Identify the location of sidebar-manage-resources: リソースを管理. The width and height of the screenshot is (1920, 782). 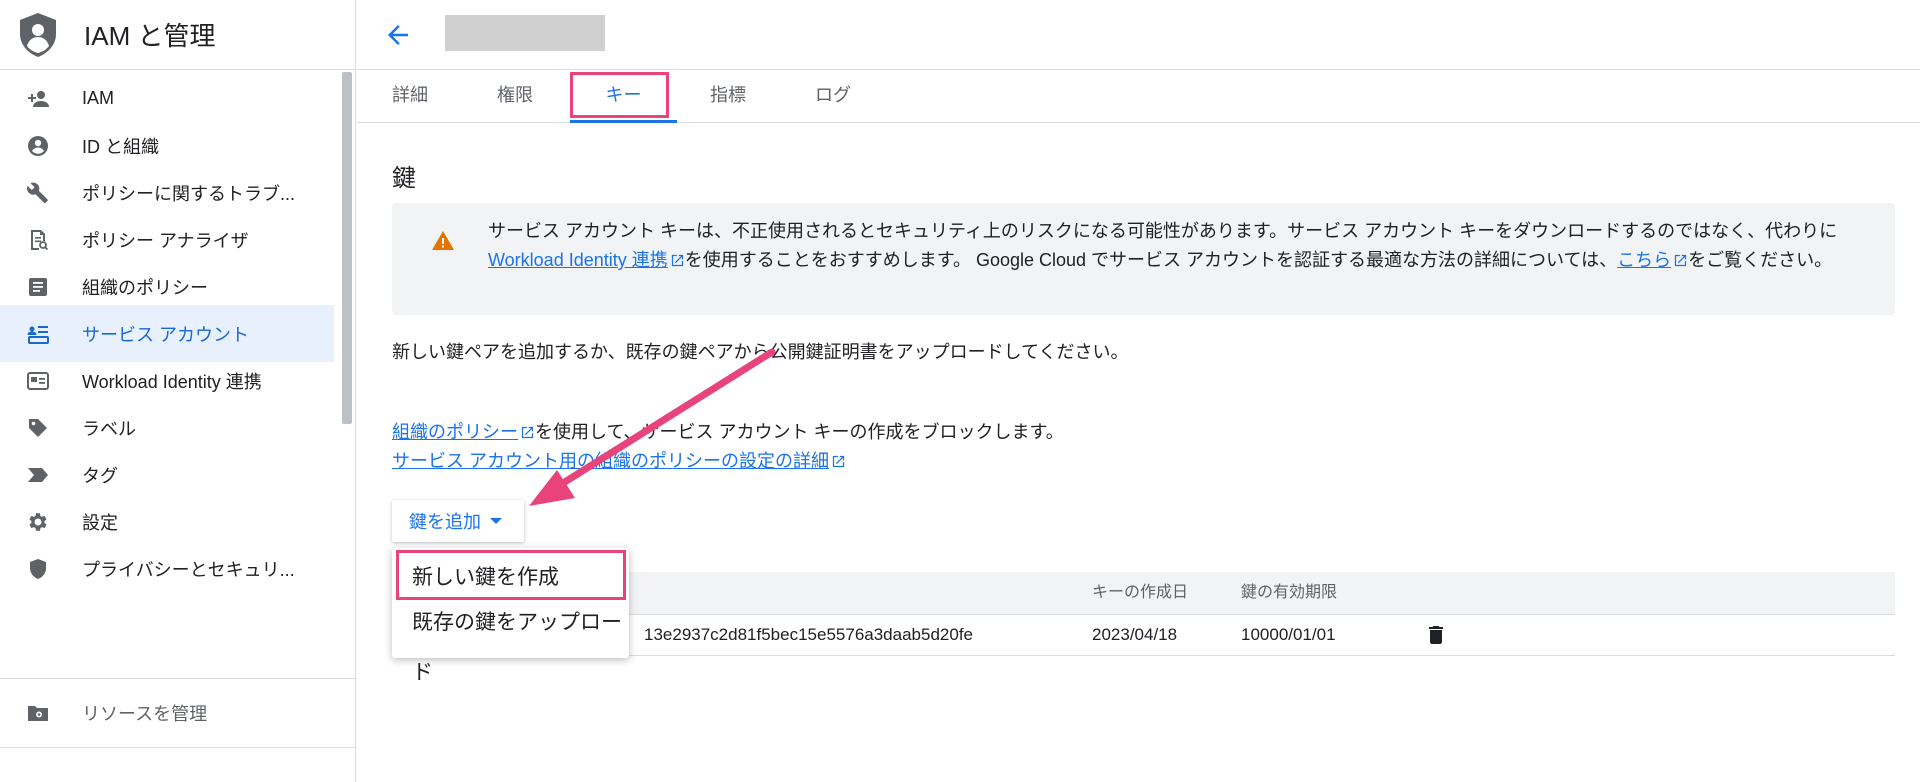
(178, 713).